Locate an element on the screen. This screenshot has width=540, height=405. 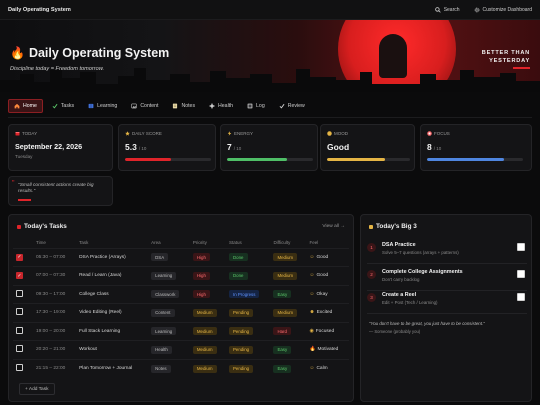
stat-card-energy: ENERGY 7/ 10 is located at coordinates (269, 147).